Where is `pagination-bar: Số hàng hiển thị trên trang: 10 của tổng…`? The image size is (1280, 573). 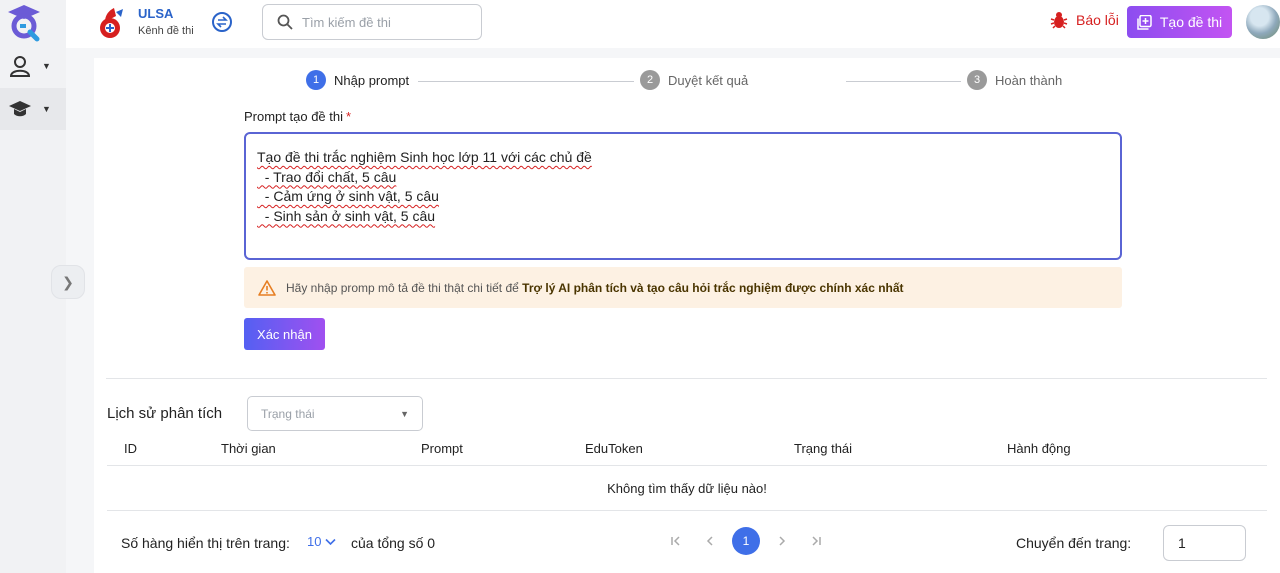 pagination-bar: Số hàng hiển thị trên trang: 10 của tổng… is located at coordinates (687, 542).